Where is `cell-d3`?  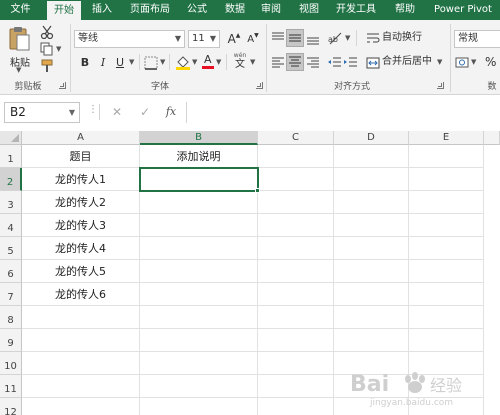 cell-d3 is located at coordinates (371, 202).